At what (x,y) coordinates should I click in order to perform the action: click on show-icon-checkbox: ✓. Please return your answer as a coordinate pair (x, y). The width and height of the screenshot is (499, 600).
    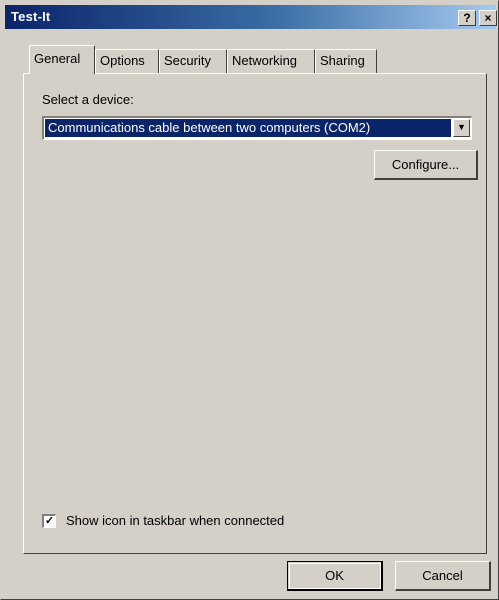
    Looking at the image, I should click on (49, 521).